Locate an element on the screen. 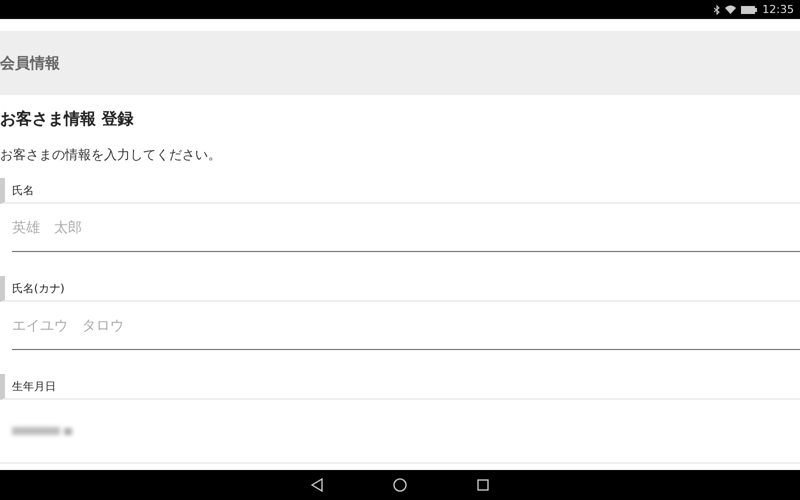 The image size is (800, 500). input-field: 英雄 太郎 is located at coordinates (406, 228).